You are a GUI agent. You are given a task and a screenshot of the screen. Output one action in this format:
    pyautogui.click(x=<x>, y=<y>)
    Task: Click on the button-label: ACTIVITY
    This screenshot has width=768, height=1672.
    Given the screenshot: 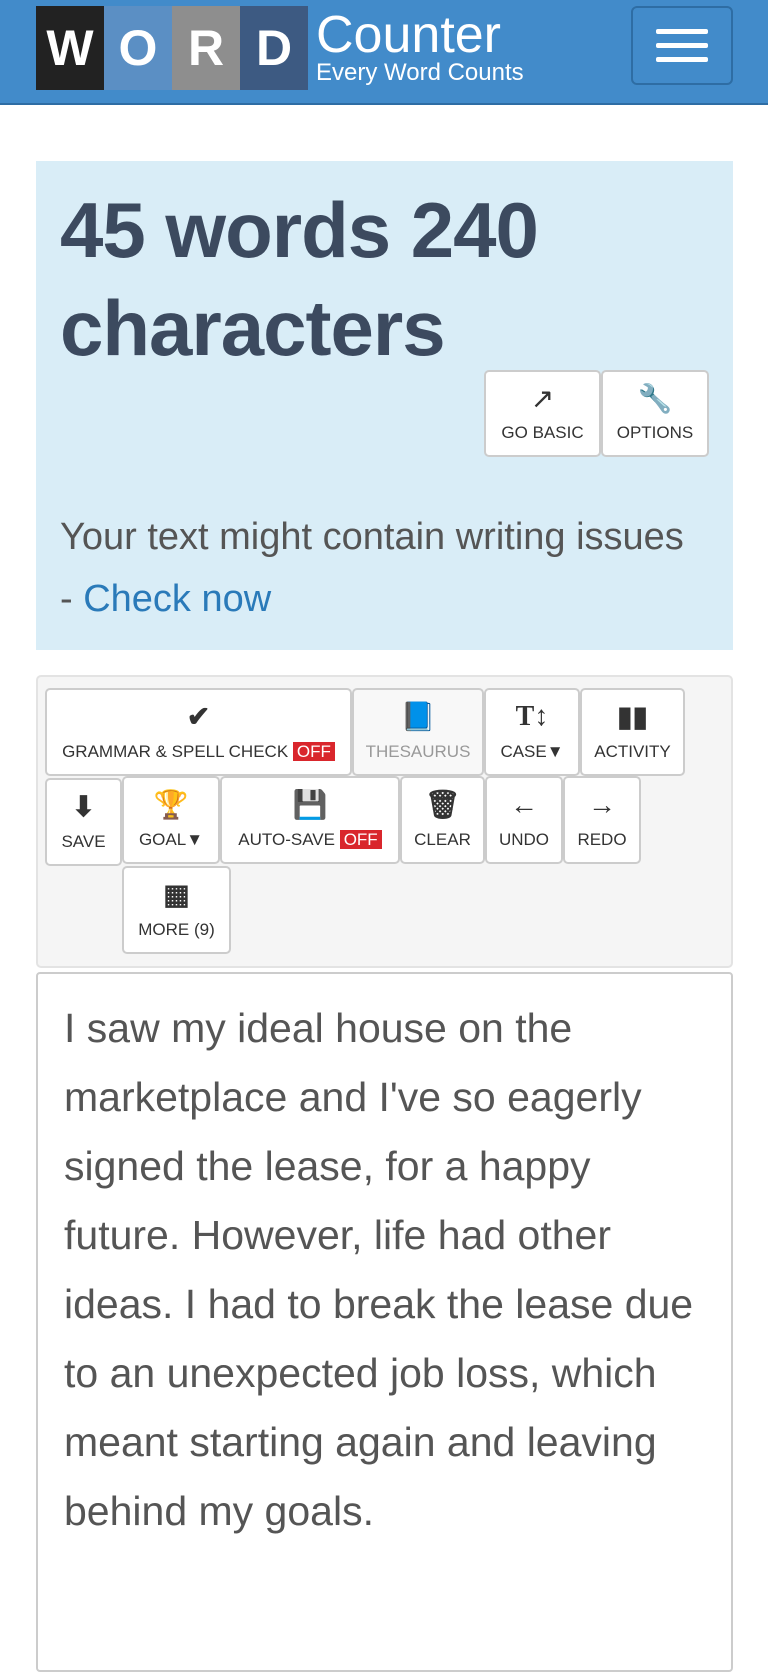 What is the action you would take?
    pyautogui.click(x=632, y=751)
    